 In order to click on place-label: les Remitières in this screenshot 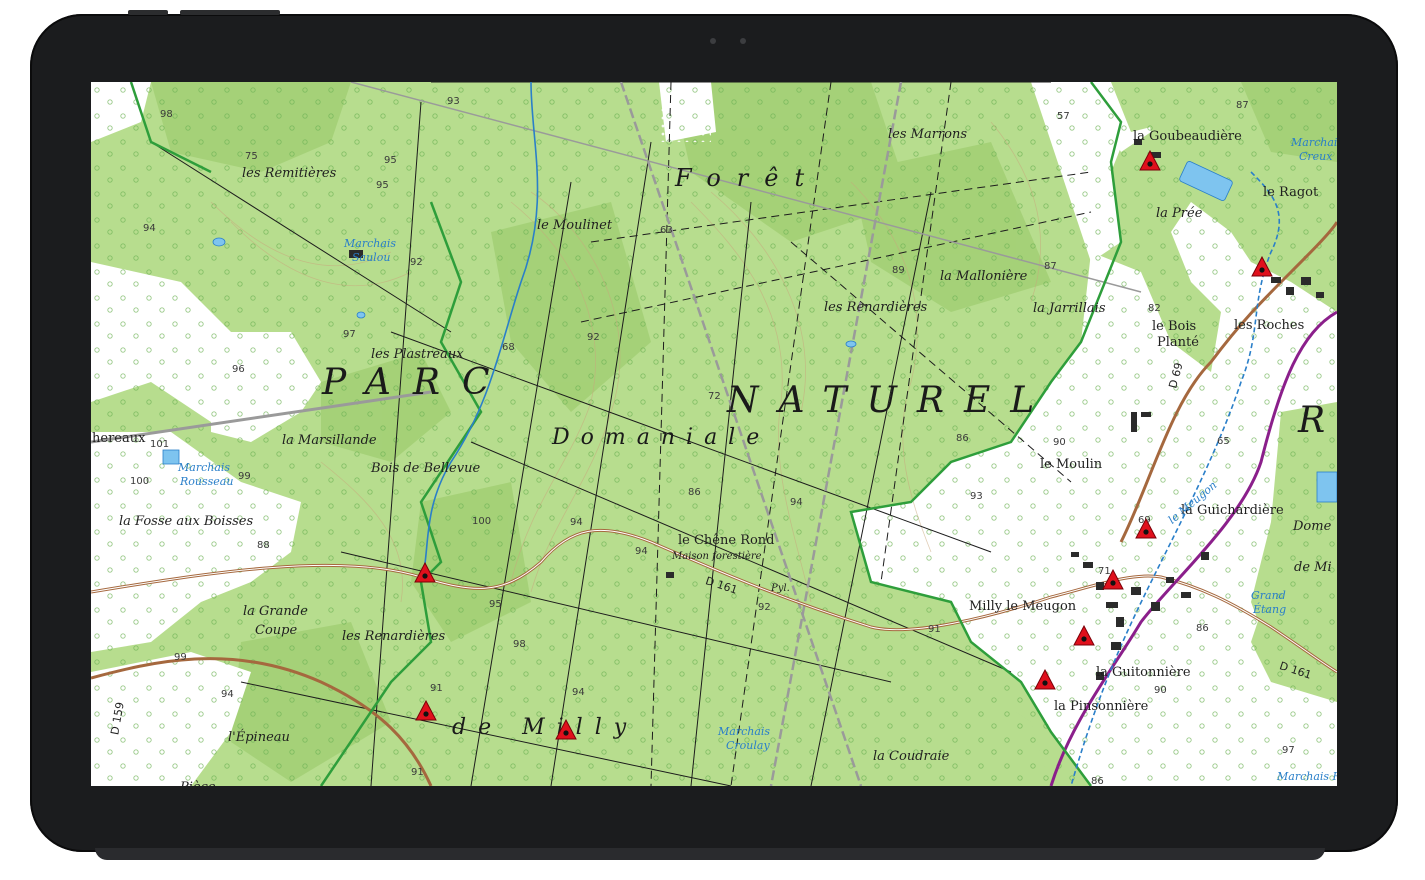, I will do `click(289, 173)`.